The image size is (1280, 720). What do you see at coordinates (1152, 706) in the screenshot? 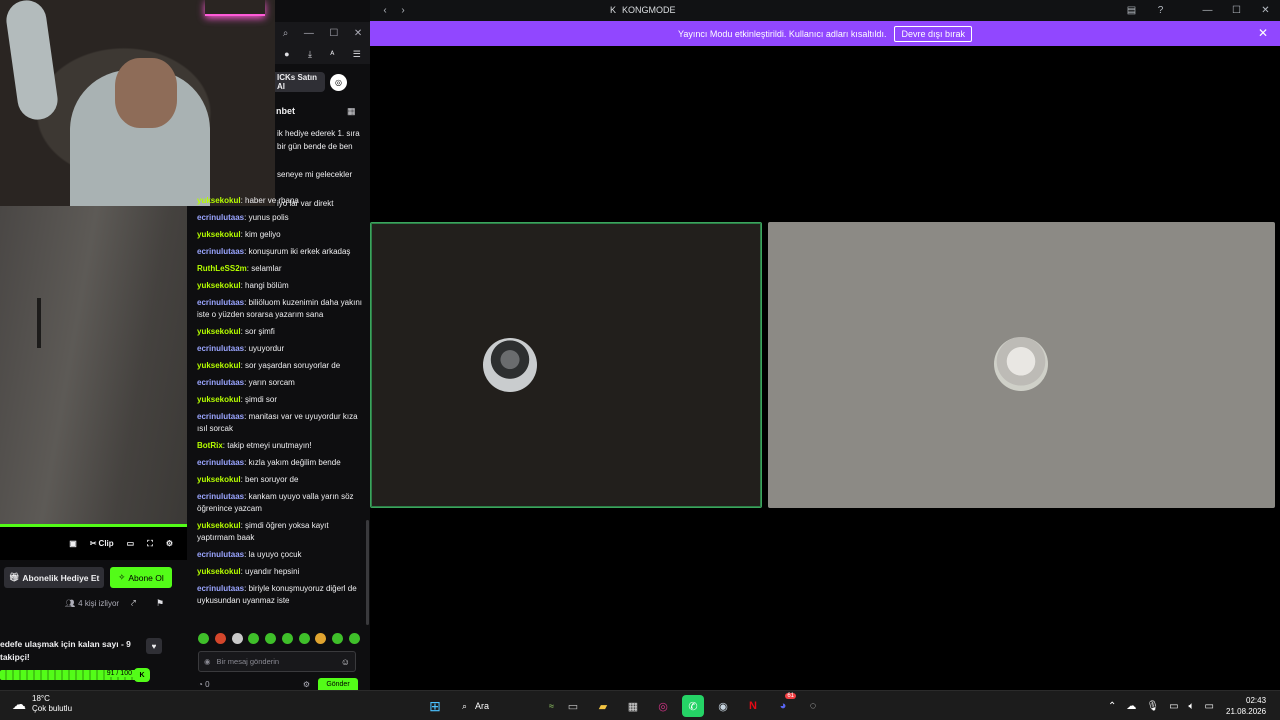
I see `microphone-icon: 🎙︎` at bounding box center [1152, 706].